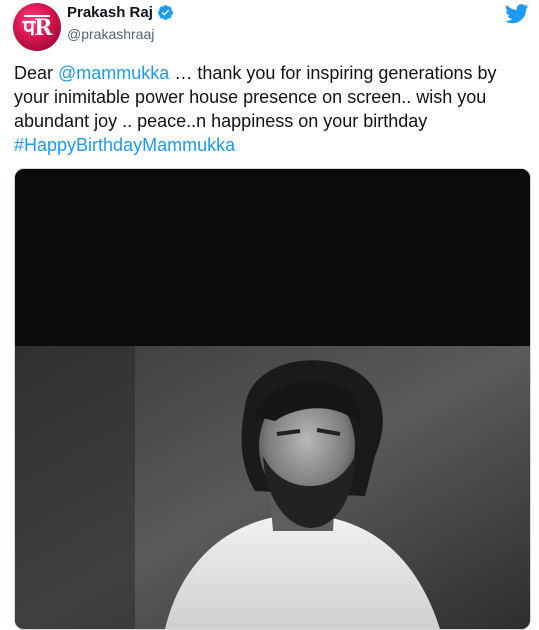  What do you see at coordinates (36, 73) in the screenshot?
I see `tweet-text-prefix: Dear` at bounding box center [36, 73].